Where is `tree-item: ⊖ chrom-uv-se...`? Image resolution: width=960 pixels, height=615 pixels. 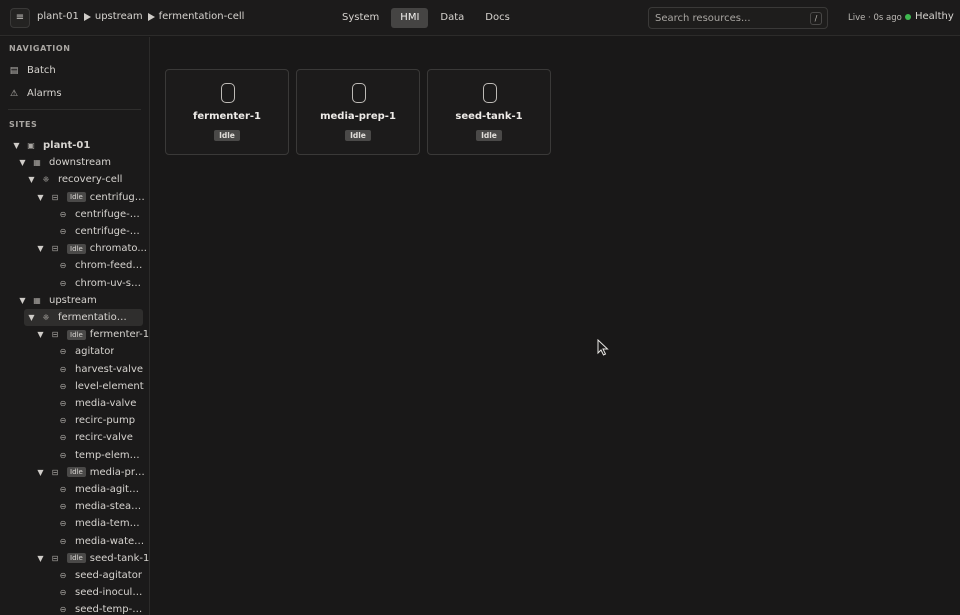
tree-item: ⊖ chrom-uv-se... is located at coordinates (74, 283).